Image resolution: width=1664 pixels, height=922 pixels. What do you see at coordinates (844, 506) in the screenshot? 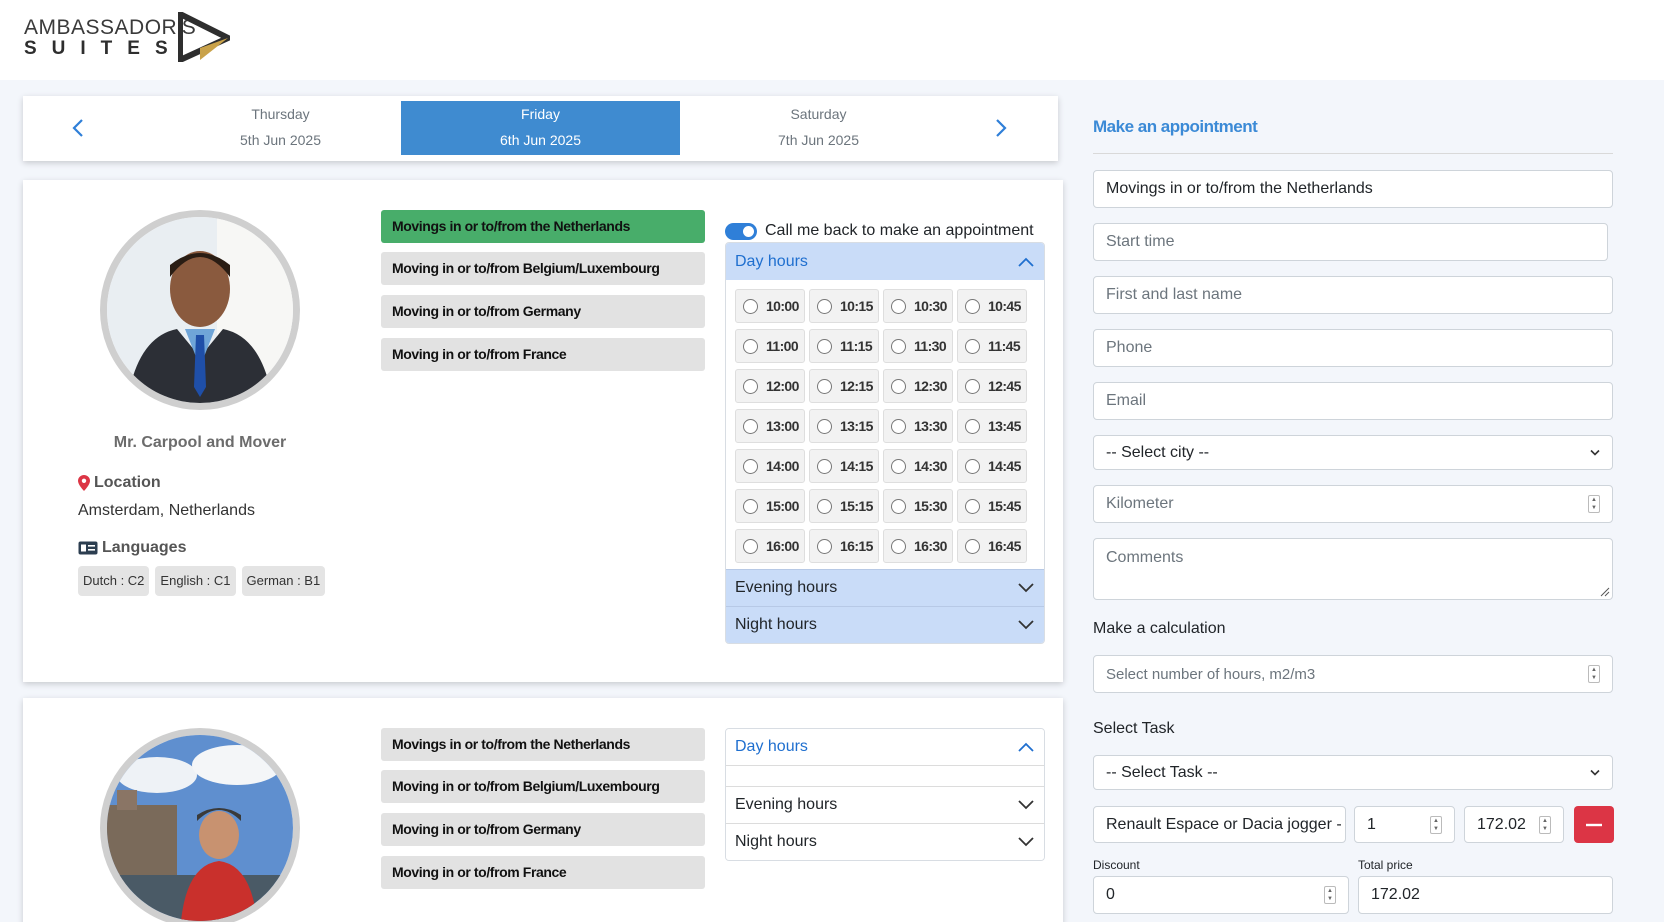
I see `time-slot: 15:15` at bounding box center [844, 506].